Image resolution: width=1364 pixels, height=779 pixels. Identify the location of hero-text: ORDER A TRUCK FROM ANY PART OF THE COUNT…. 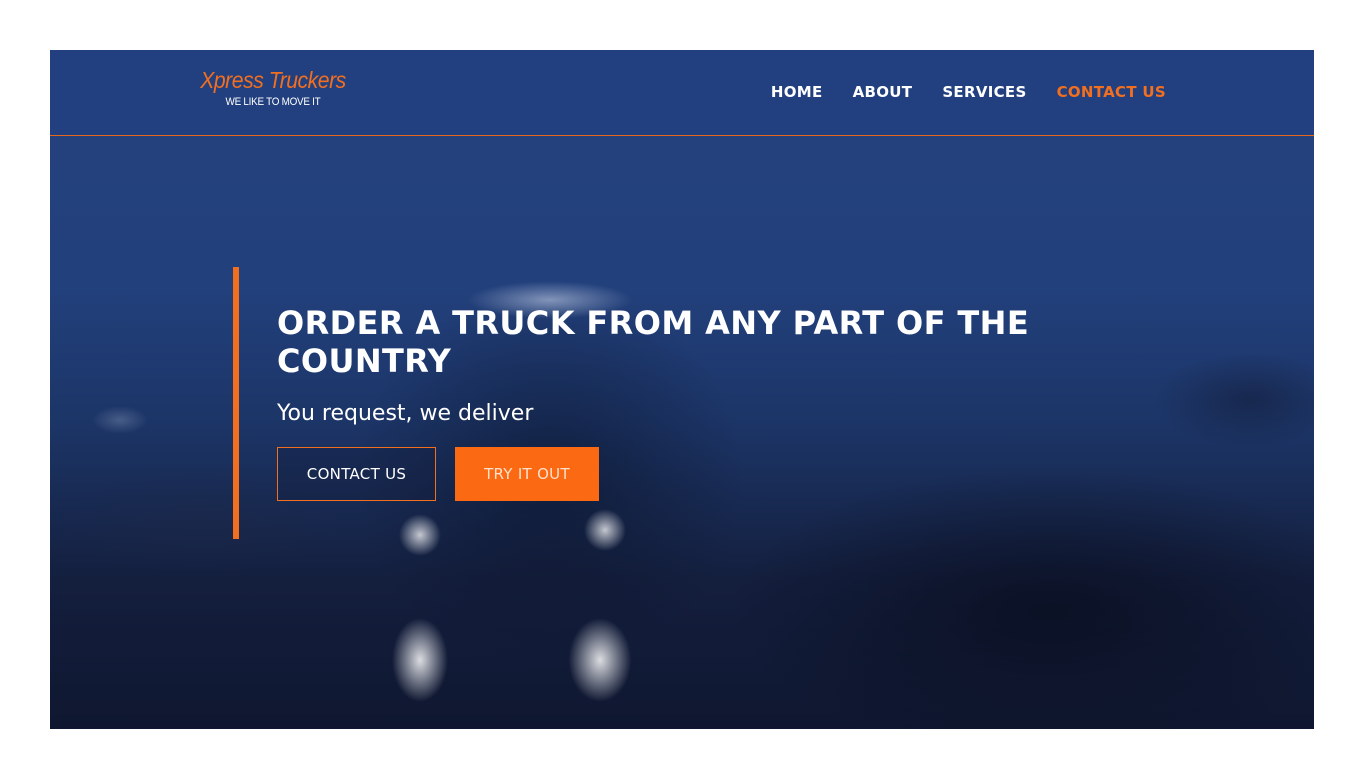
(687, 366).